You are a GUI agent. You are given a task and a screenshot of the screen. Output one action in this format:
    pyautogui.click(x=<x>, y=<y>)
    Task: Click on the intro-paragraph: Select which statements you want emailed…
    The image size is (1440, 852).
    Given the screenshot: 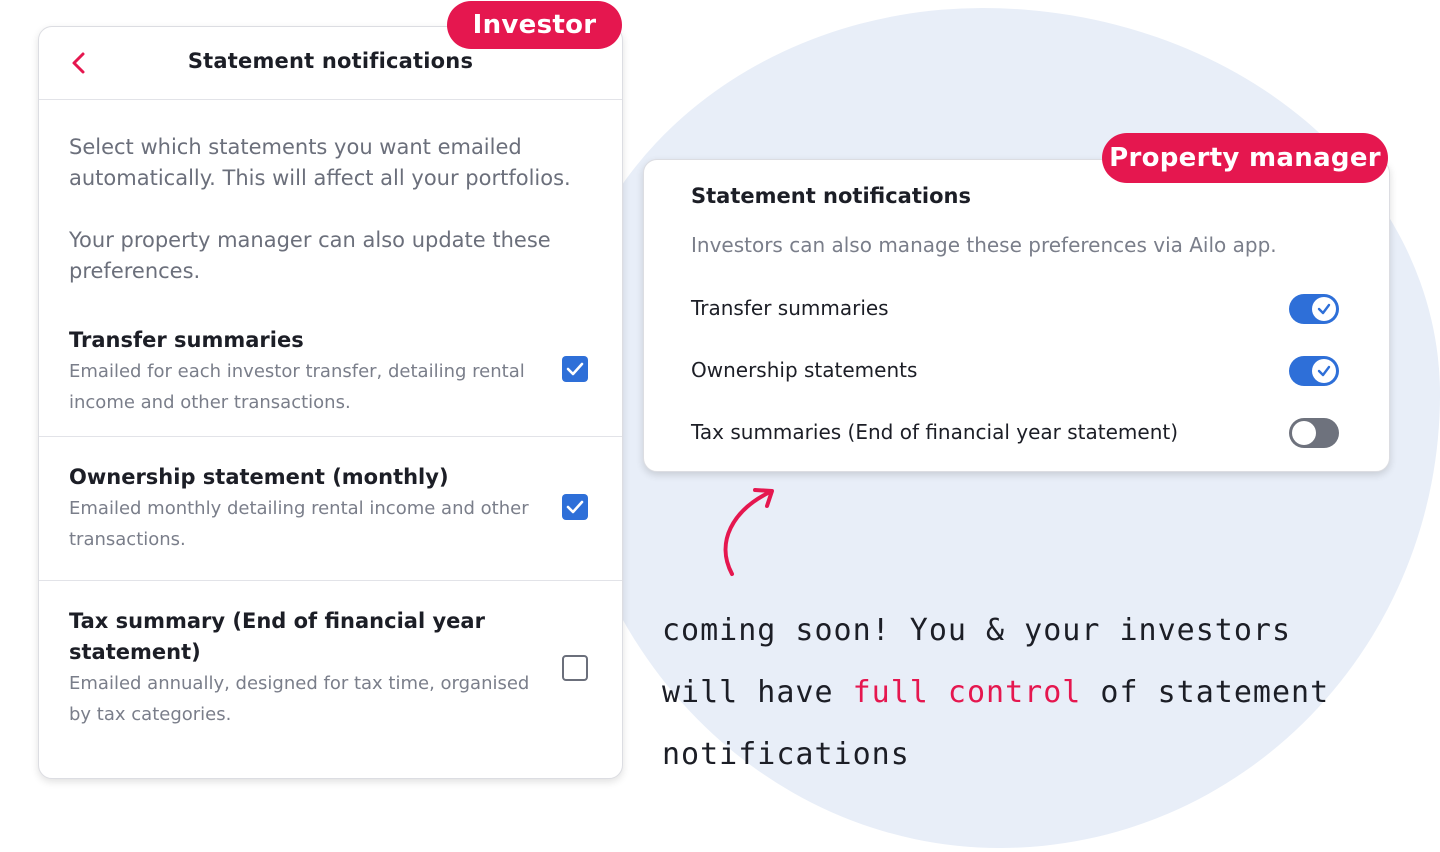 What is the action you would take?
    pyautogui.click(x=320, y=162)
    